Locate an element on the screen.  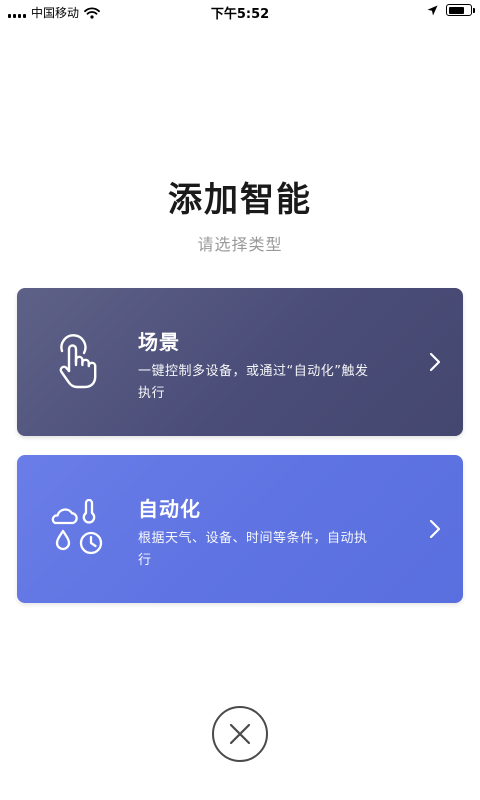
automation-card-description: 根据天气、设备、时间等条件，自动执行 is located at coordinates (253, 549).